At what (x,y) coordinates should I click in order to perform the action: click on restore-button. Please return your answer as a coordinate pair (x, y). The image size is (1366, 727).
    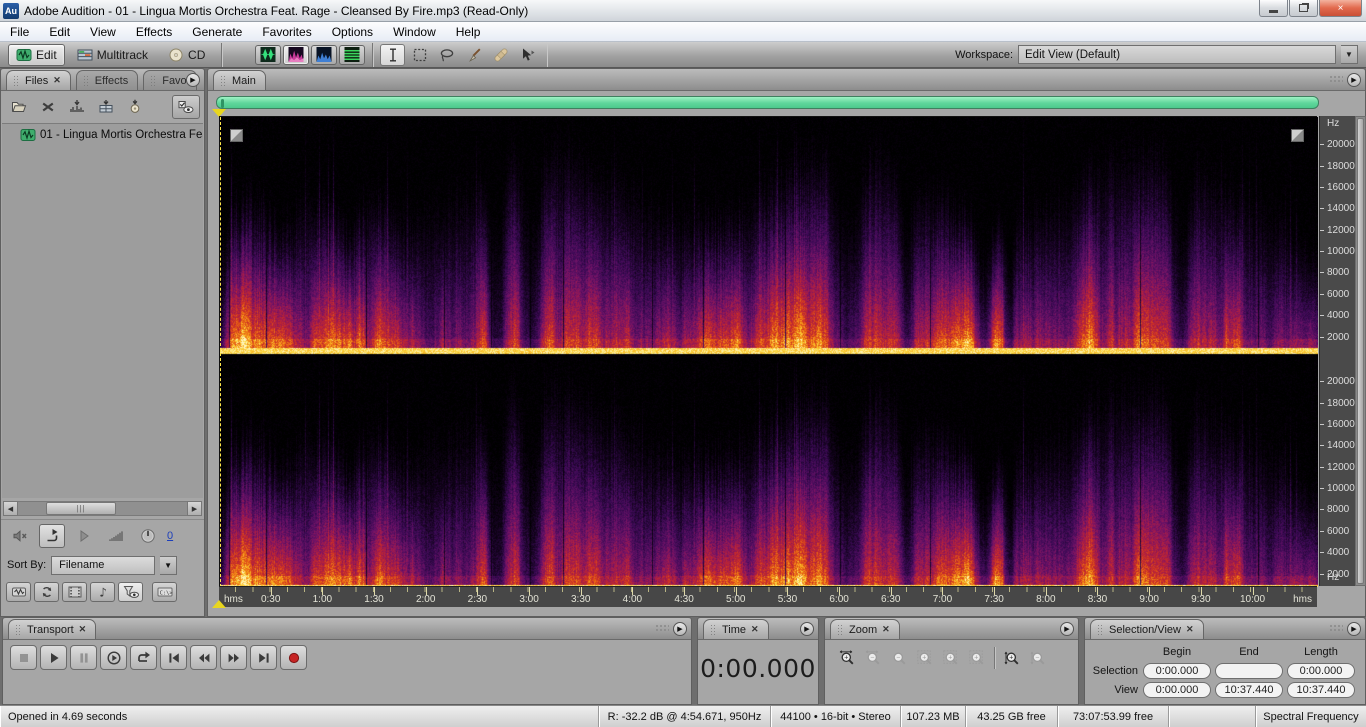
    Looking at the image, I should click on (1303, 8).